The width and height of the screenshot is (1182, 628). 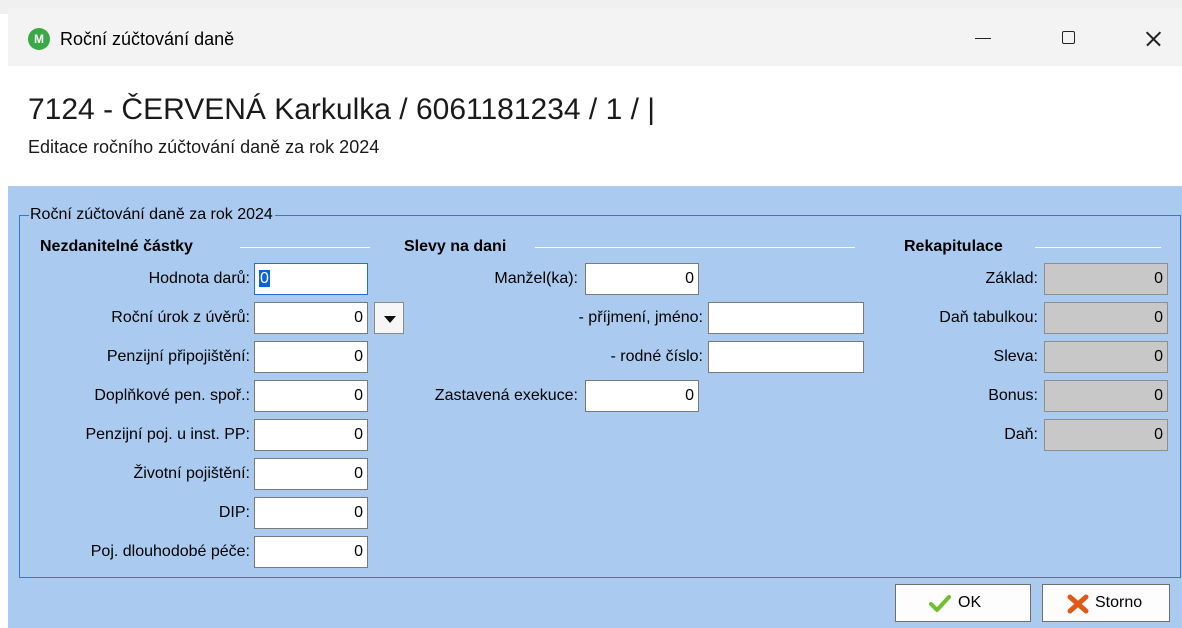 I want to click on label-zivotni-pojisteni: Životní pojištění:, so click(x=192, y=473).